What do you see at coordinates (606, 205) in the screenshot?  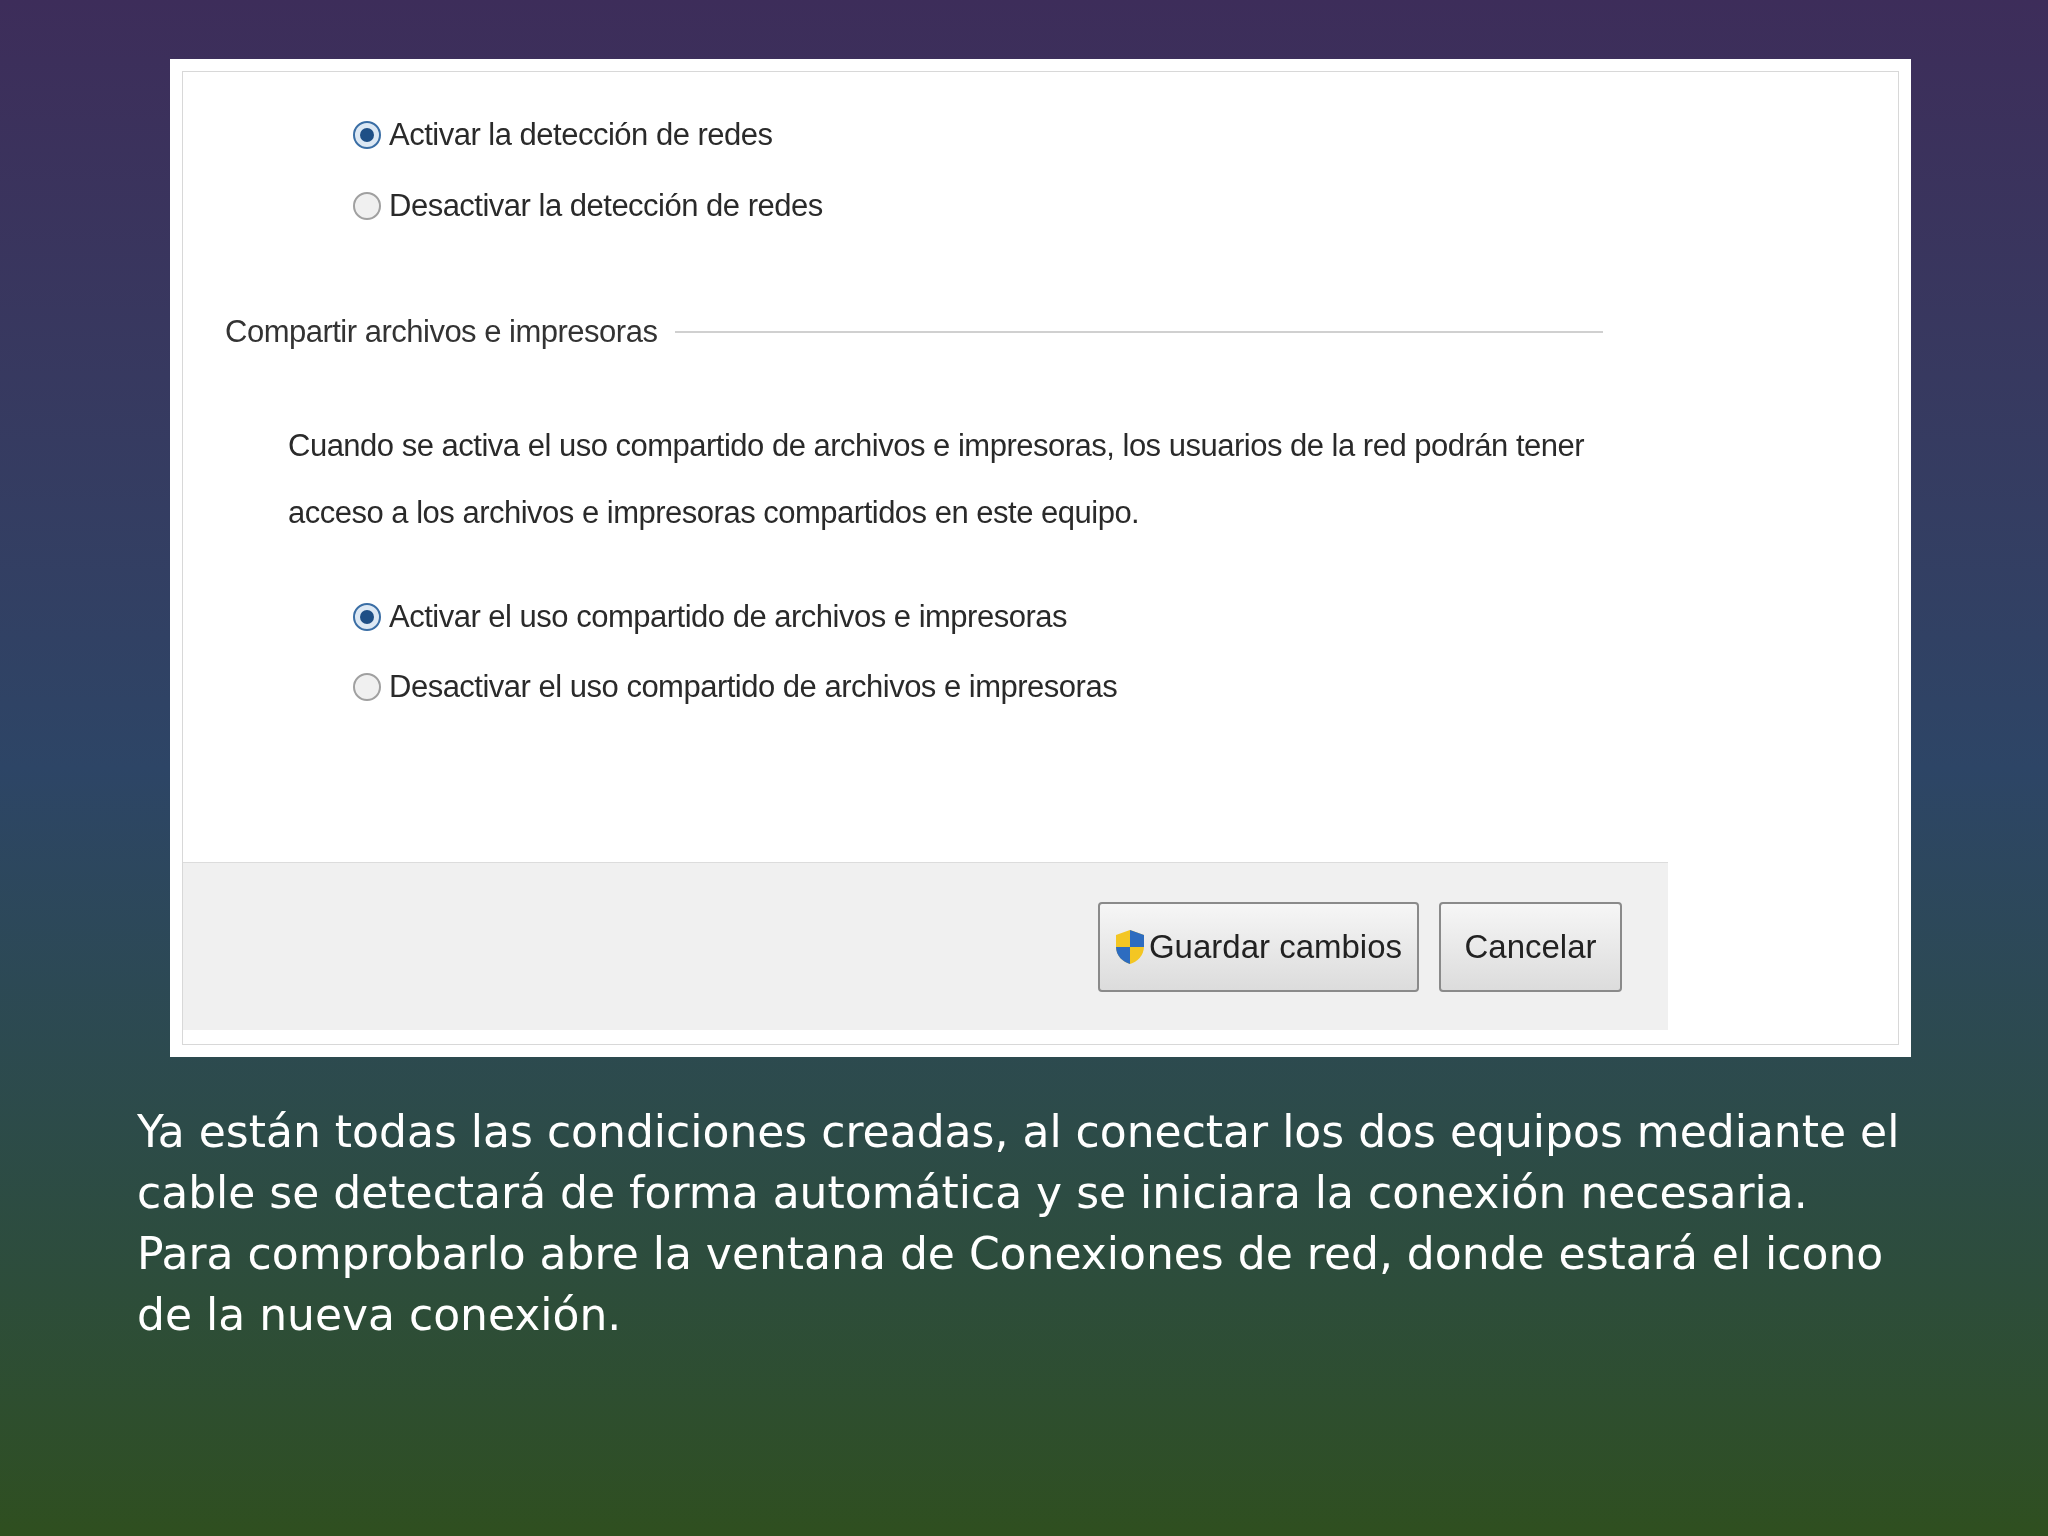 I see `radio-label: Desactivar la detección de redes` at bounding box center [606, 205].